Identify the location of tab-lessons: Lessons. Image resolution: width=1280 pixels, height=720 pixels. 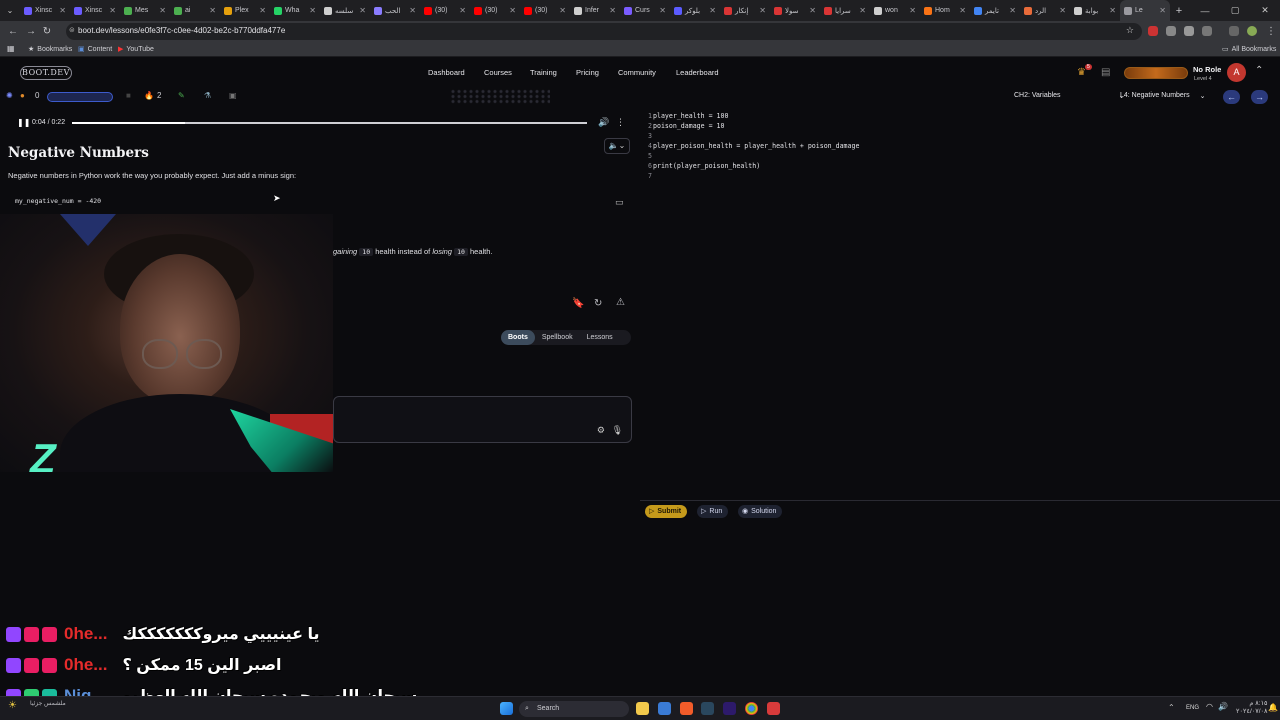
(600, 337).